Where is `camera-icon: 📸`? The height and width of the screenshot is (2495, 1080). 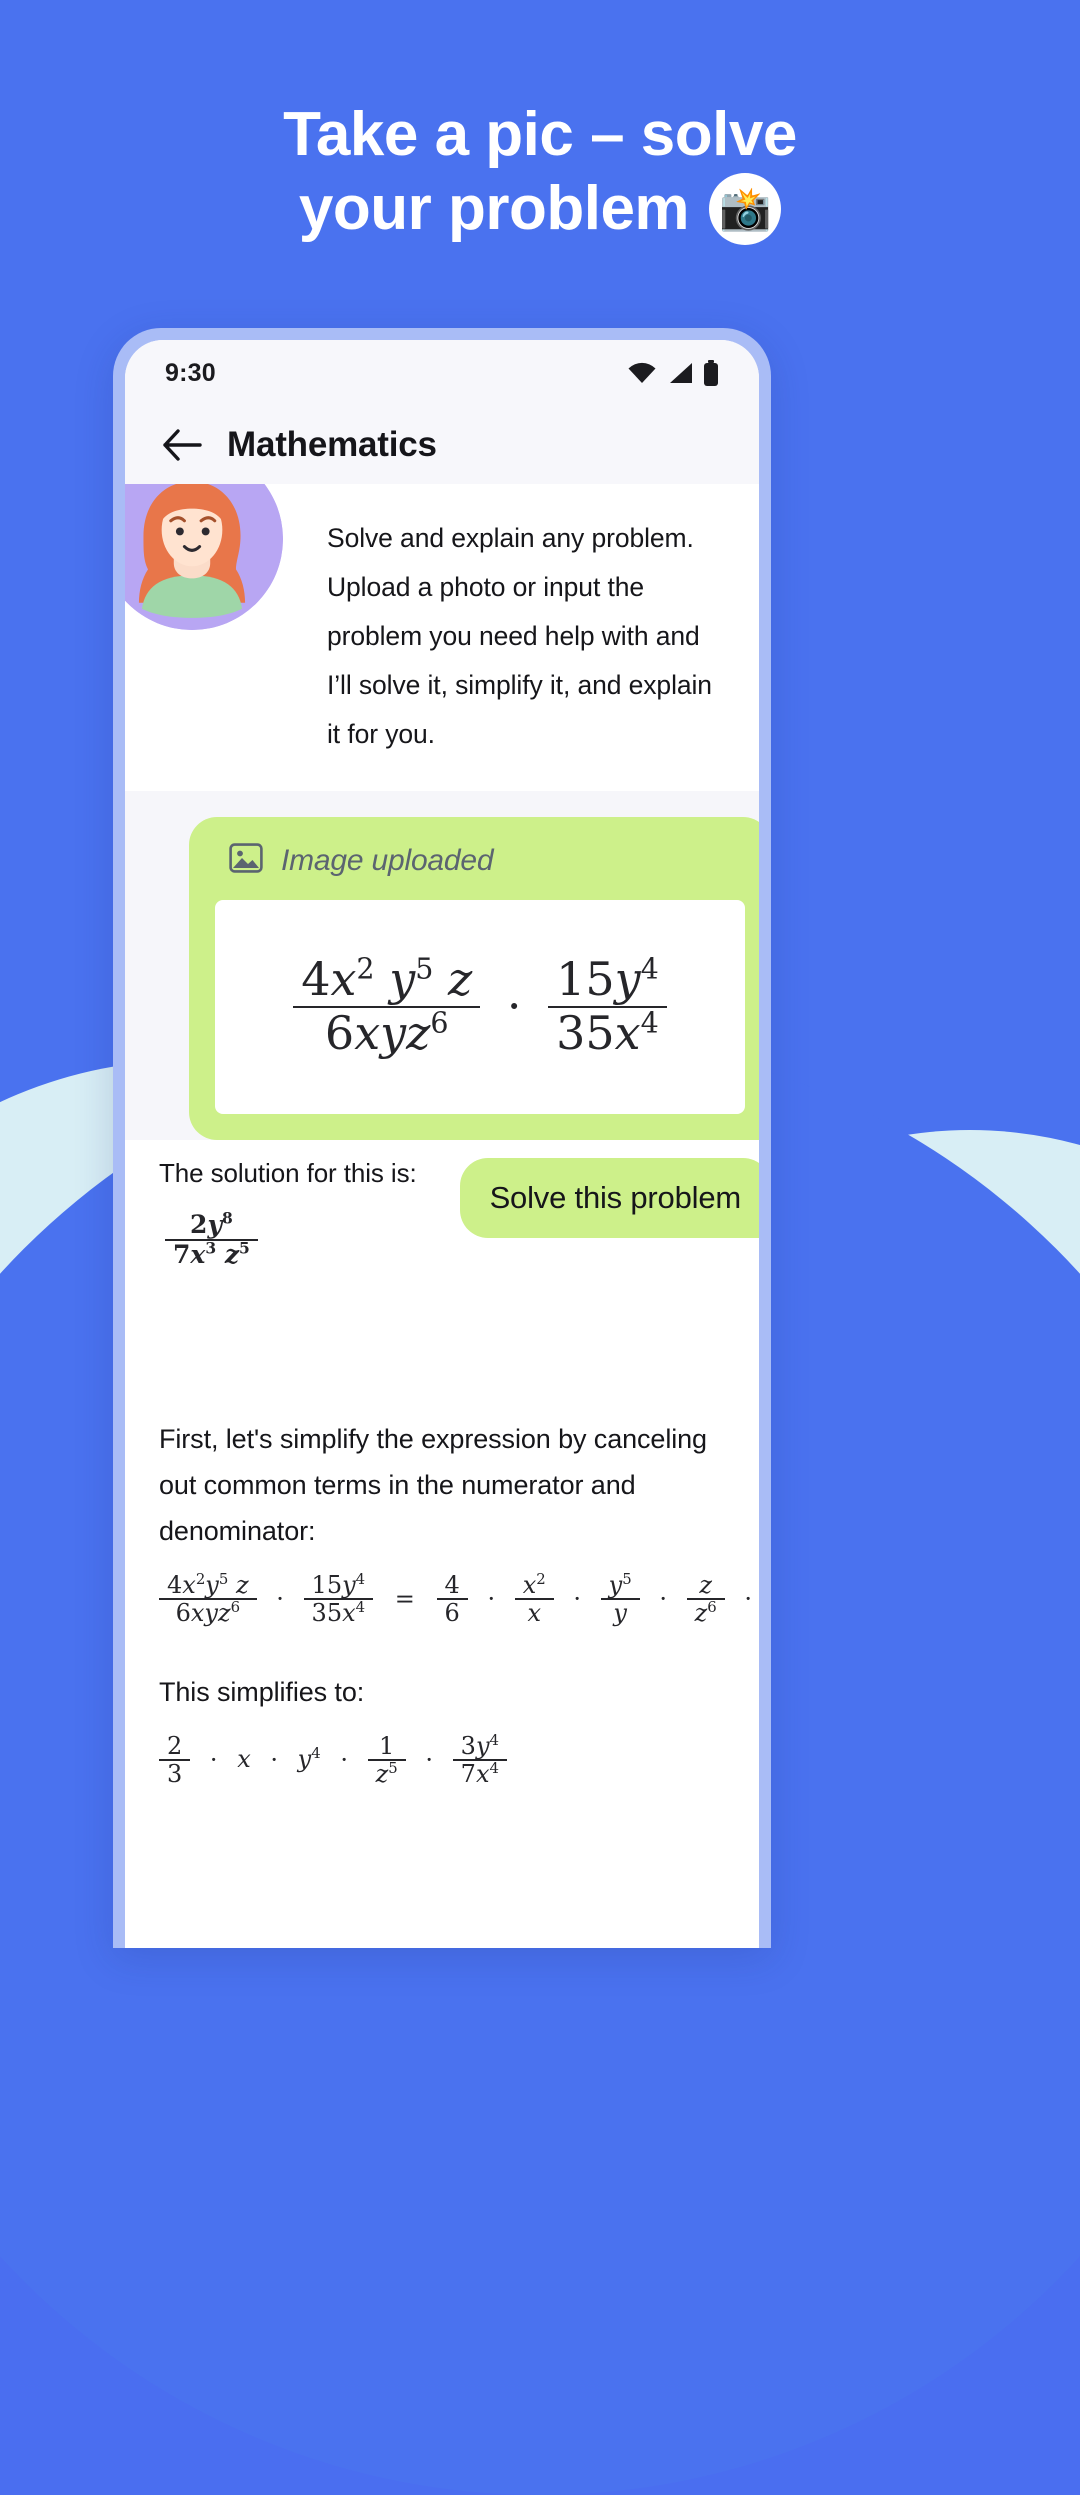 camera-icon: 📸 is located at coordinates (745, 209).